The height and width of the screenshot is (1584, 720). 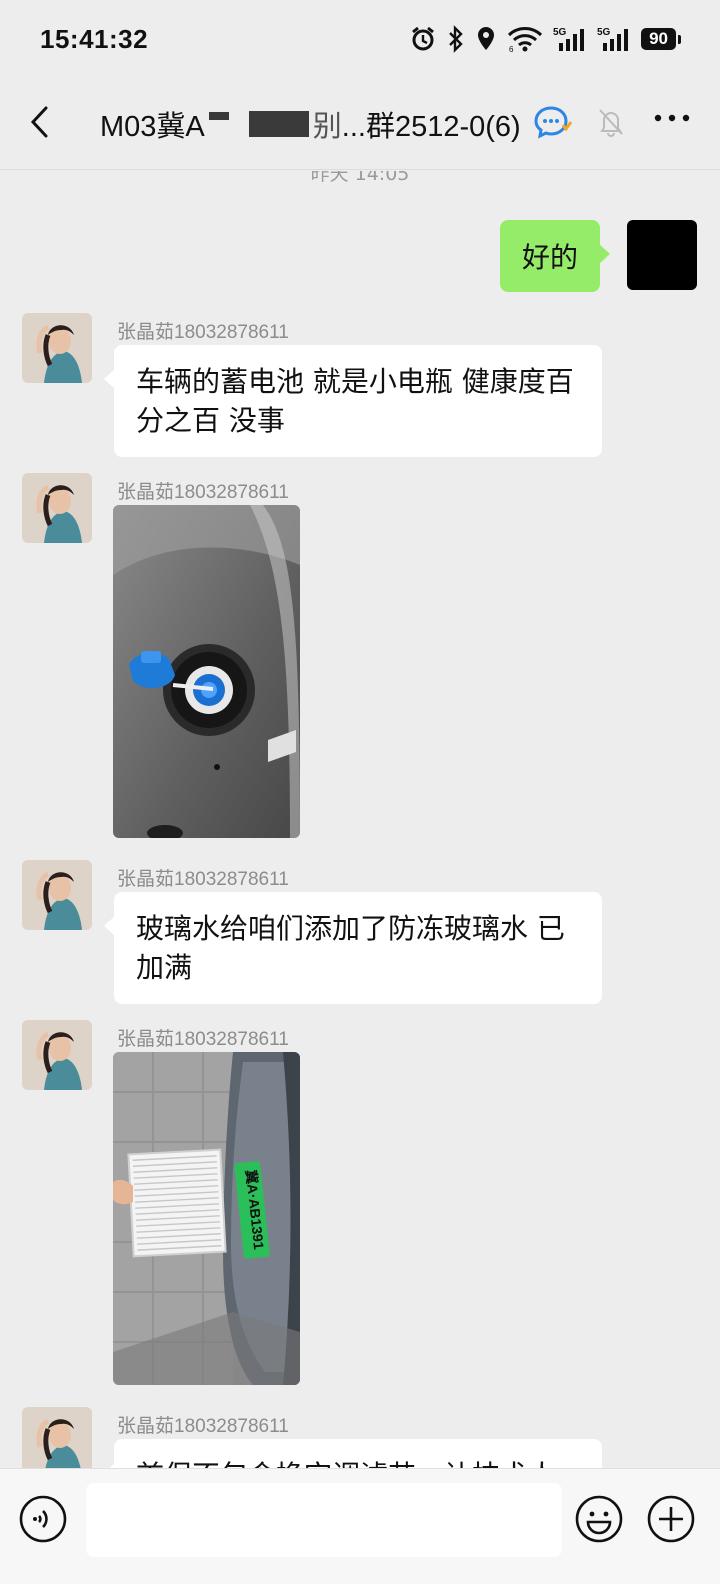 What do you see at coordinates (661, 39) in the screenshot?
I see `battery-indicator: 90` at bounding box center [661, 39].